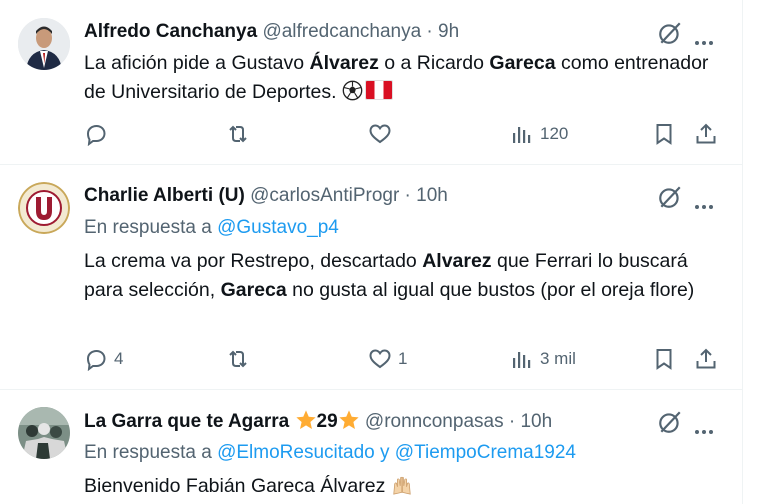 Image resolution: width=772 pixels, height=504 pixels. I want to click on reply-mention-link: @Gustavo_p4, so click(278, 227).